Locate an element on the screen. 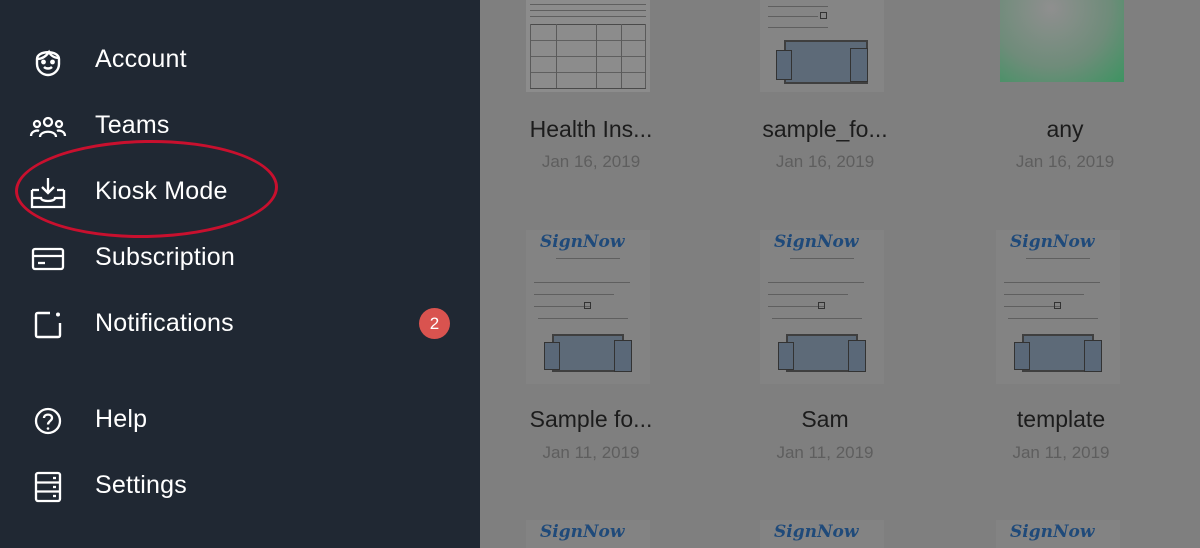  menu-item-teams: Teams is located at coordinates (240, 126).